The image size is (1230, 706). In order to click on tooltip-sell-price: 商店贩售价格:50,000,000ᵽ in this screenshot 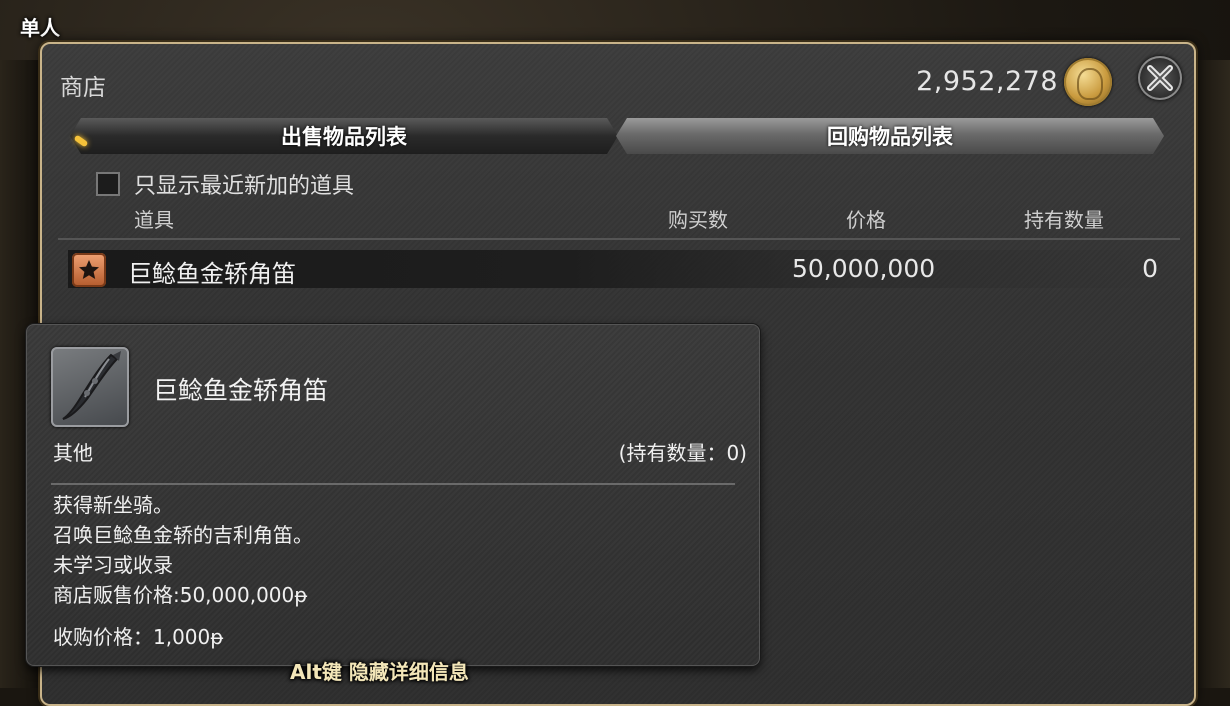, I will do `click(180, 595)`.